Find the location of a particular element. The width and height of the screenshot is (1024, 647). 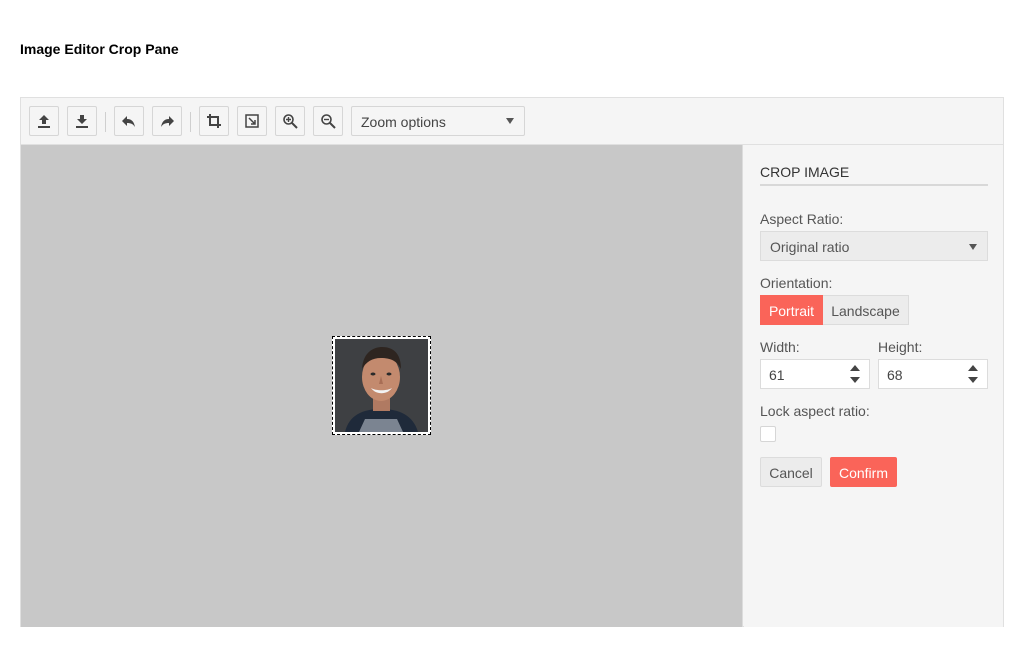

zoom-in-icon is located at coordinates (290, 121).